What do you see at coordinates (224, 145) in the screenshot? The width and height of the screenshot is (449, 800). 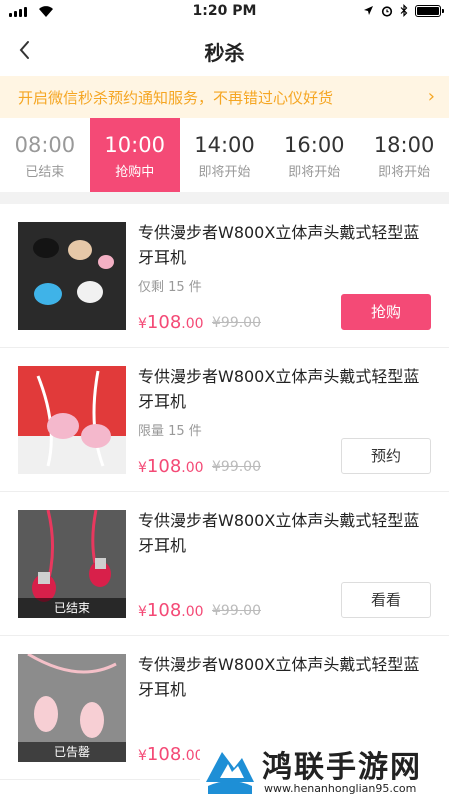 I see `tab-time: 14:00` at bounding box center [224, 145].